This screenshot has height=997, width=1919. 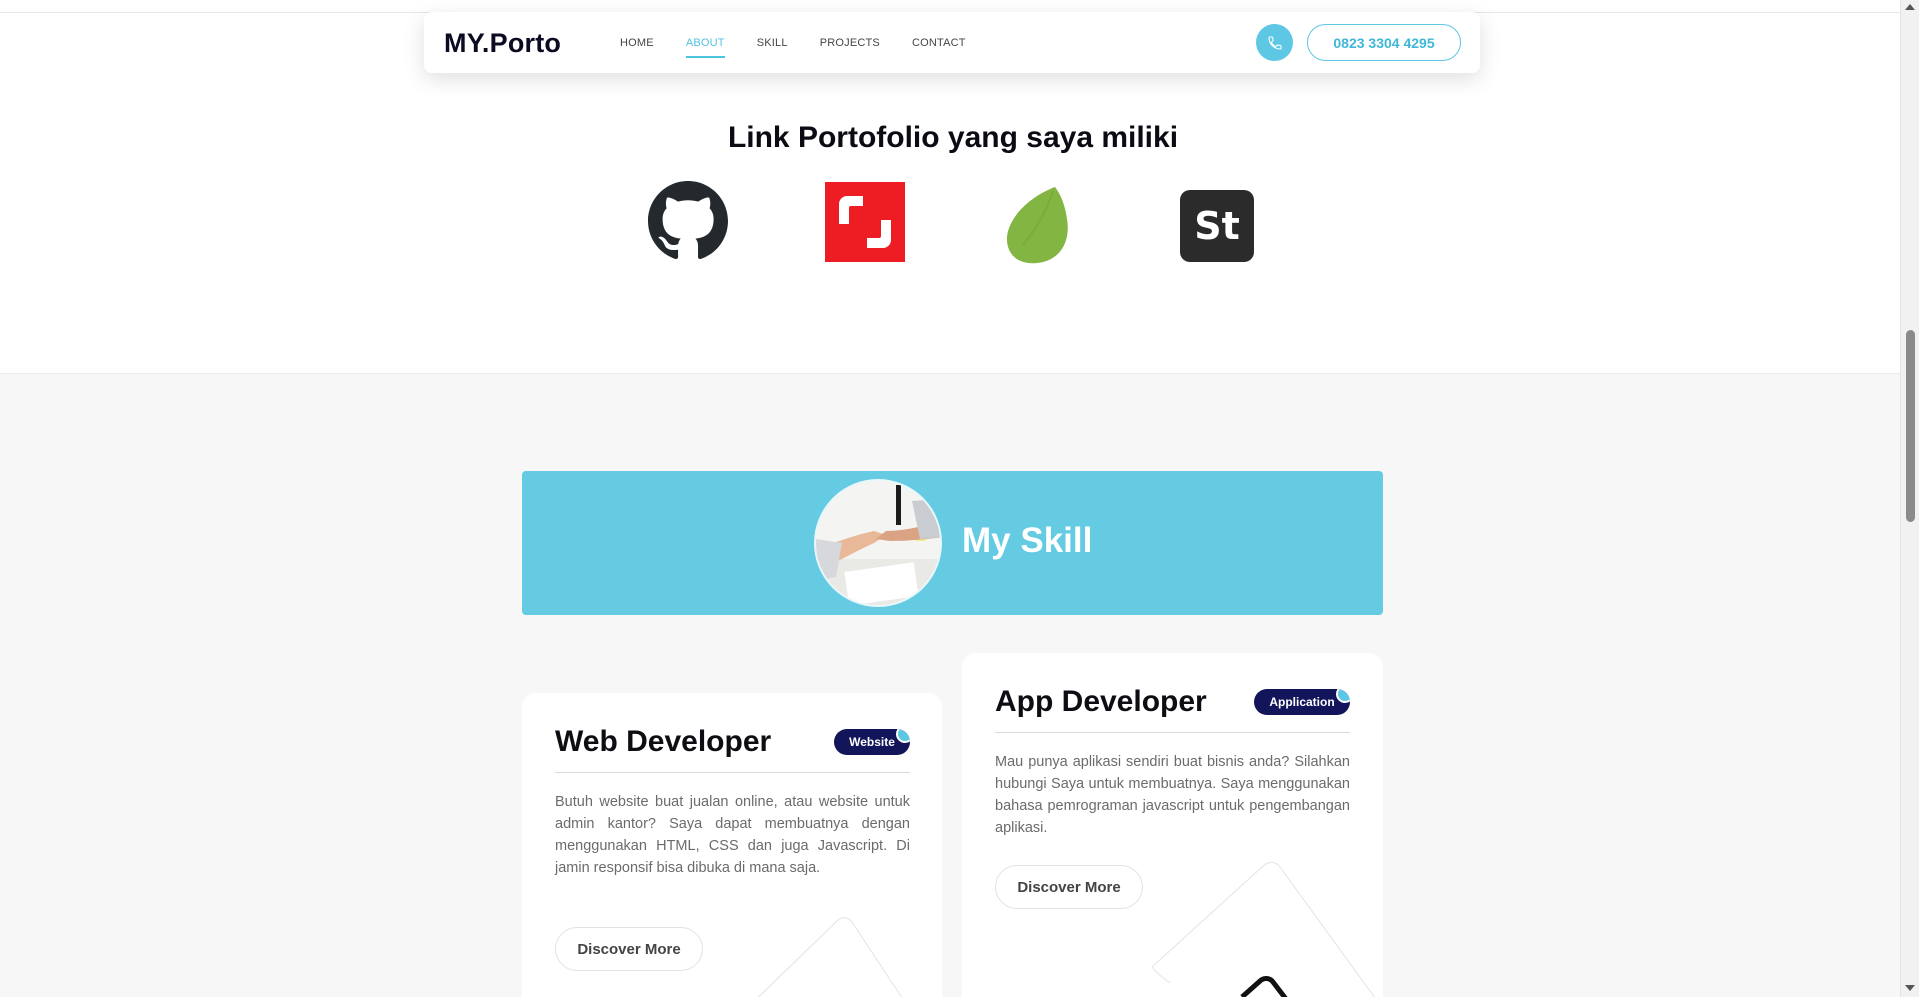 I want to click on nav-links: HOME ABOUT SKILL PROJECTS CONTACT, so click(x=809, y=42).